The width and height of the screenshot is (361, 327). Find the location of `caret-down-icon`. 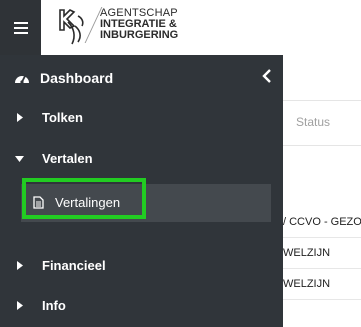

caret-down-icon is located at coordinates (19, 159).